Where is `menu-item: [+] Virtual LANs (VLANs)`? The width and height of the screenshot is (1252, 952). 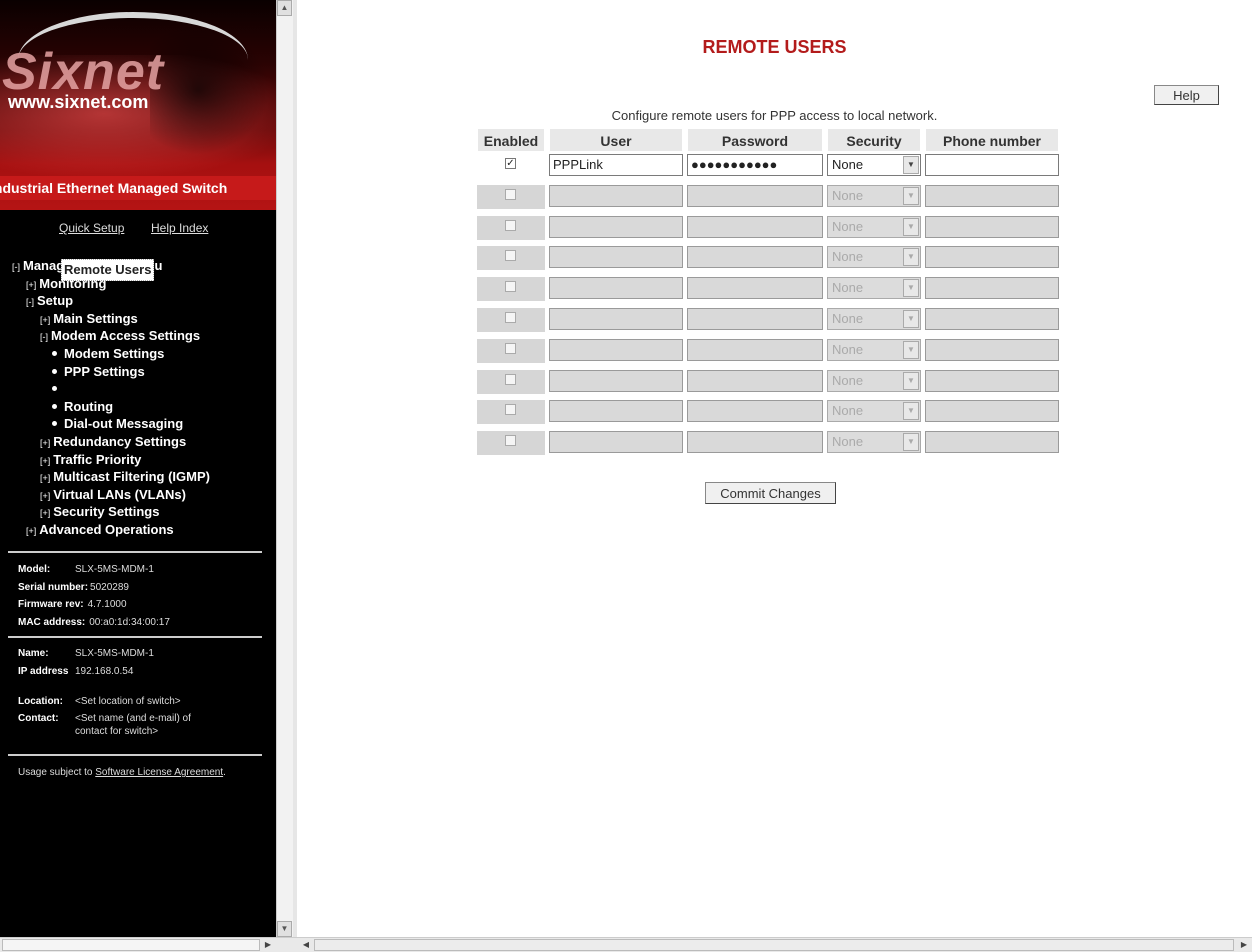
menu-item: [+] Virtual LANs (VLANs) is located at coordinates (139, 495).